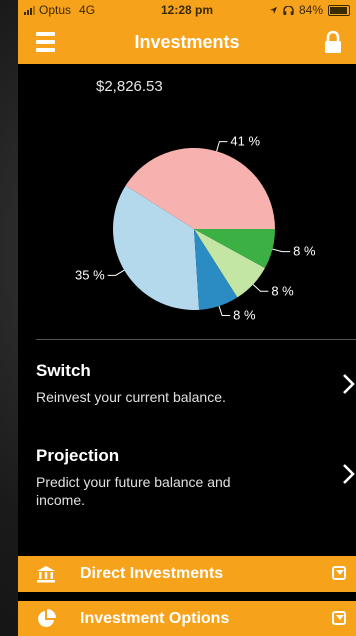  I want to click on switch-title: Switch, so click(63, 370).